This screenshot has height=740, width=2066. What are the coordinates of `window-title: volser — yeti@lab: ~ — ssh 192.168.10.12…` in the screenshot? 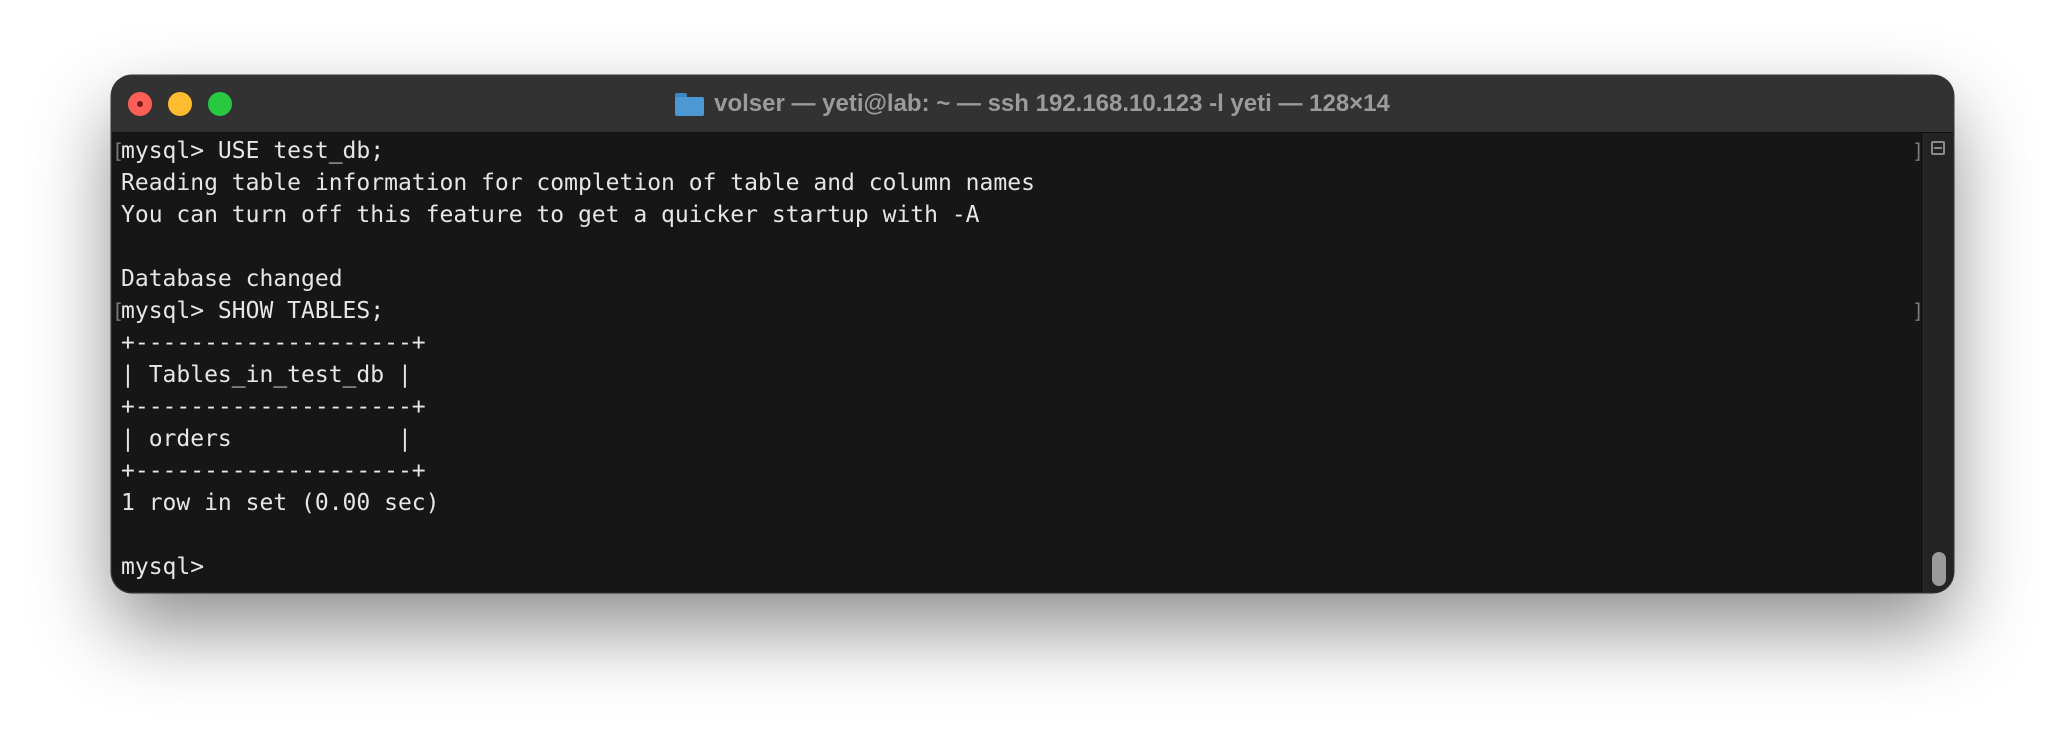 It's located at (1052, 103).